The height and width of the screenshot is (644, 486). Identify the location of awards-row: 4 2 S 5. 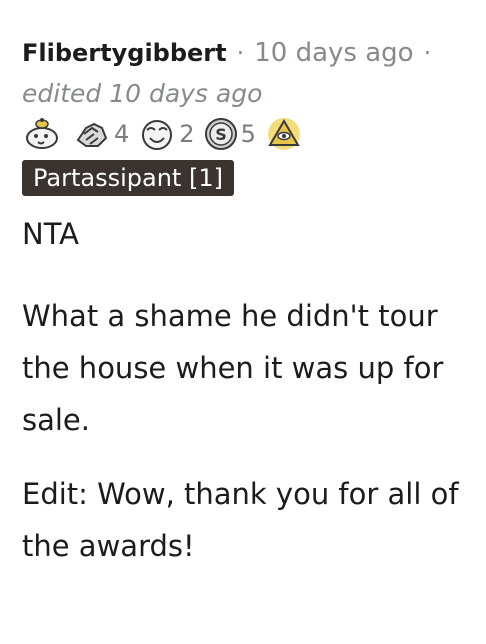
(247, 134).